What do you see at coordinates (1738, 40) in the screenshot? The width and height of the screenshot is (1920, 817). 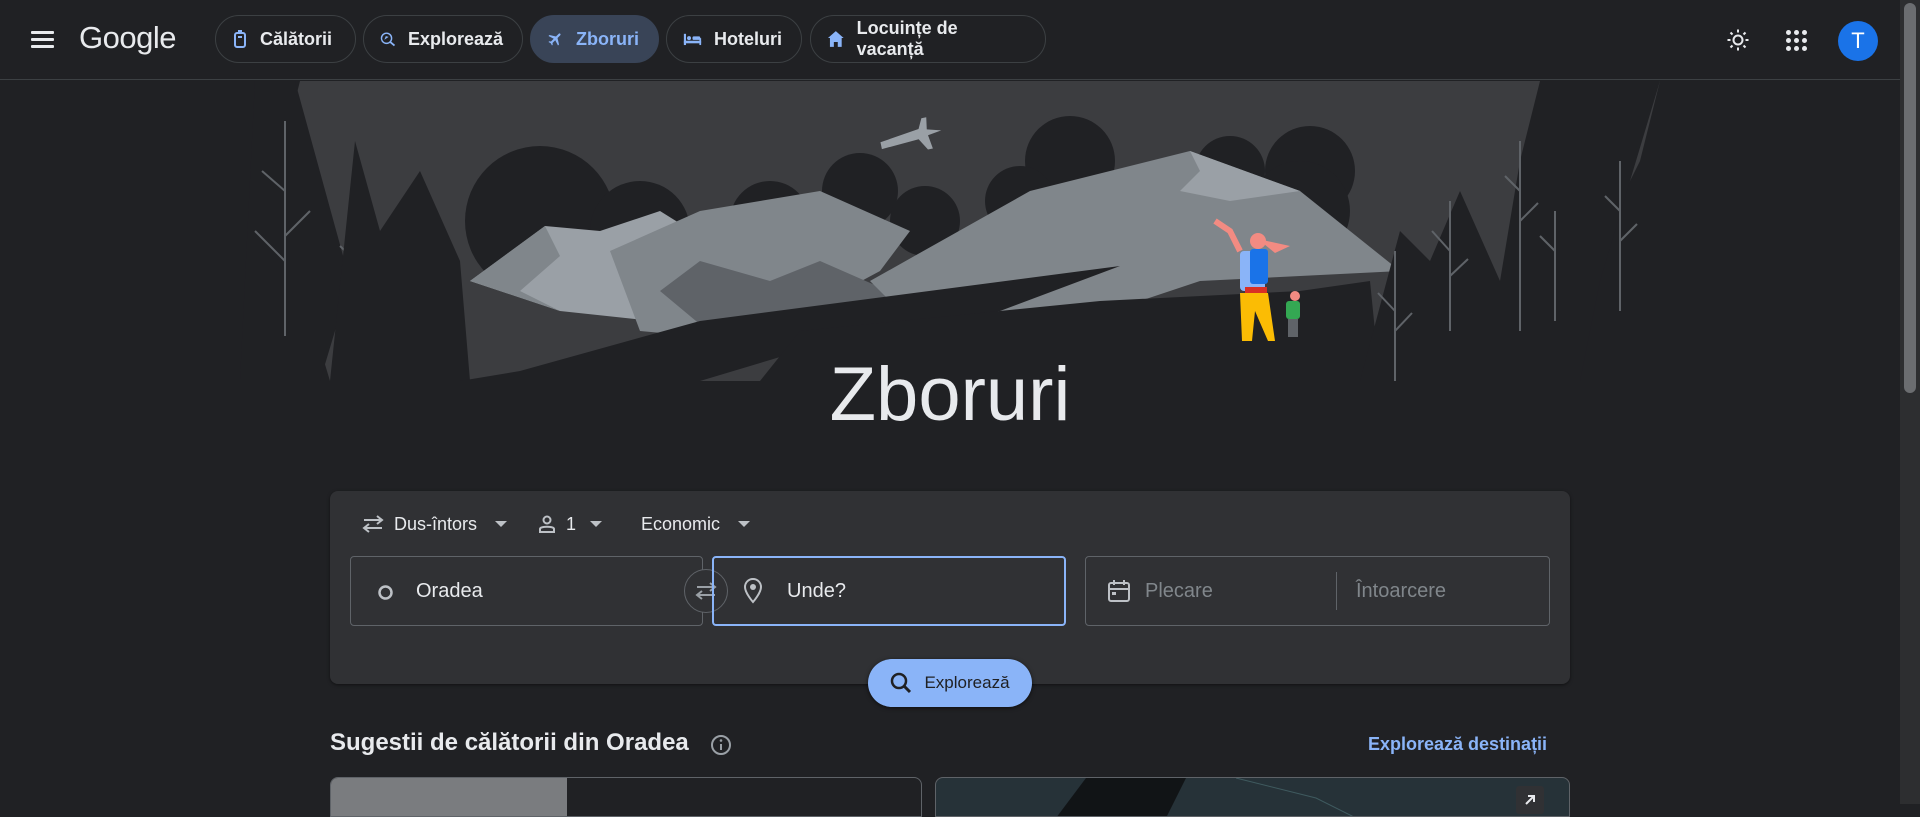 I see `brightness-icon` at bounding box center [1738, 40].